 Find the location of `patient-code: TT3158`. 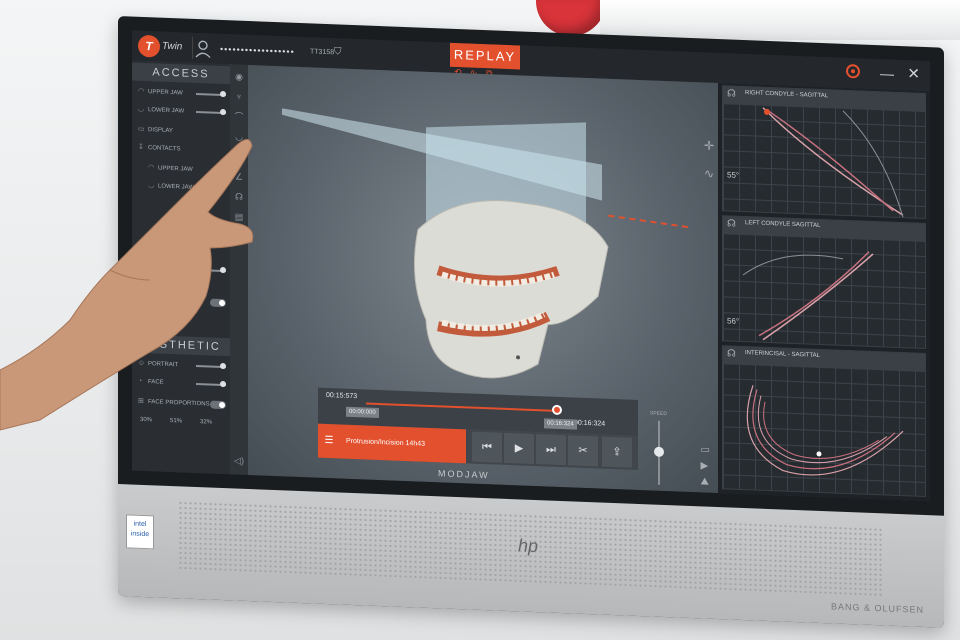

patient-code: TT3158 is located at coordinates (322, 52).